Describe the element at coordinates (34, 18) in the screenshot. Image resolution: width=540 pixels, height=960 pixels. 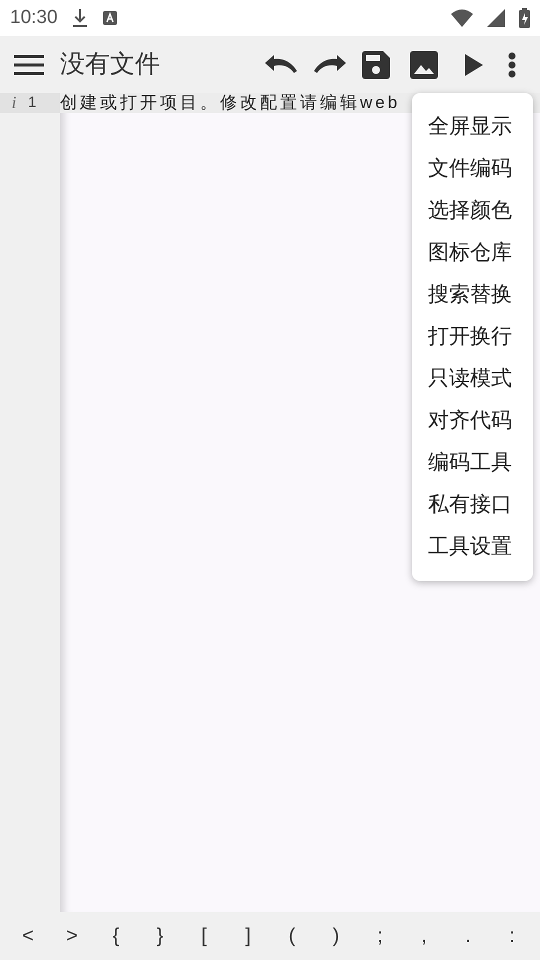
I see `status-time: 10:30` at that location.